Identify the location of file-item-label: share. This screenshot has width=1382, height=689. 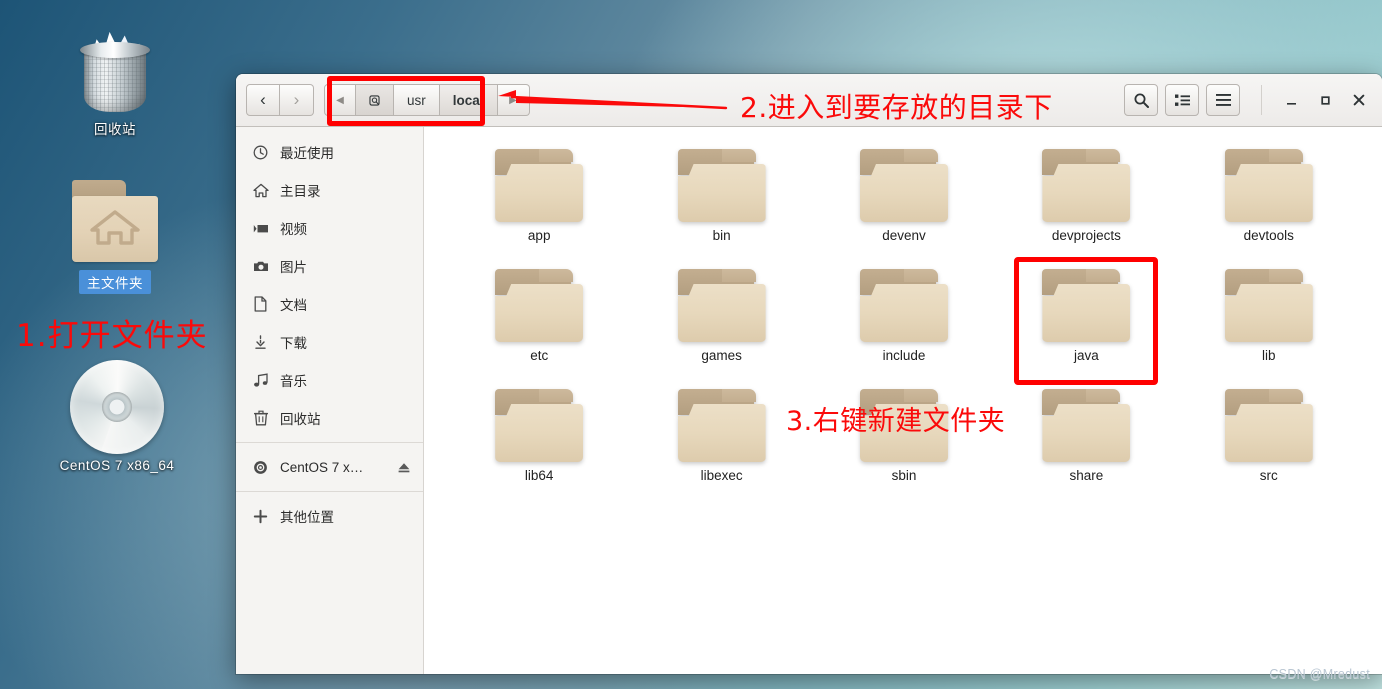
(1086, 475).